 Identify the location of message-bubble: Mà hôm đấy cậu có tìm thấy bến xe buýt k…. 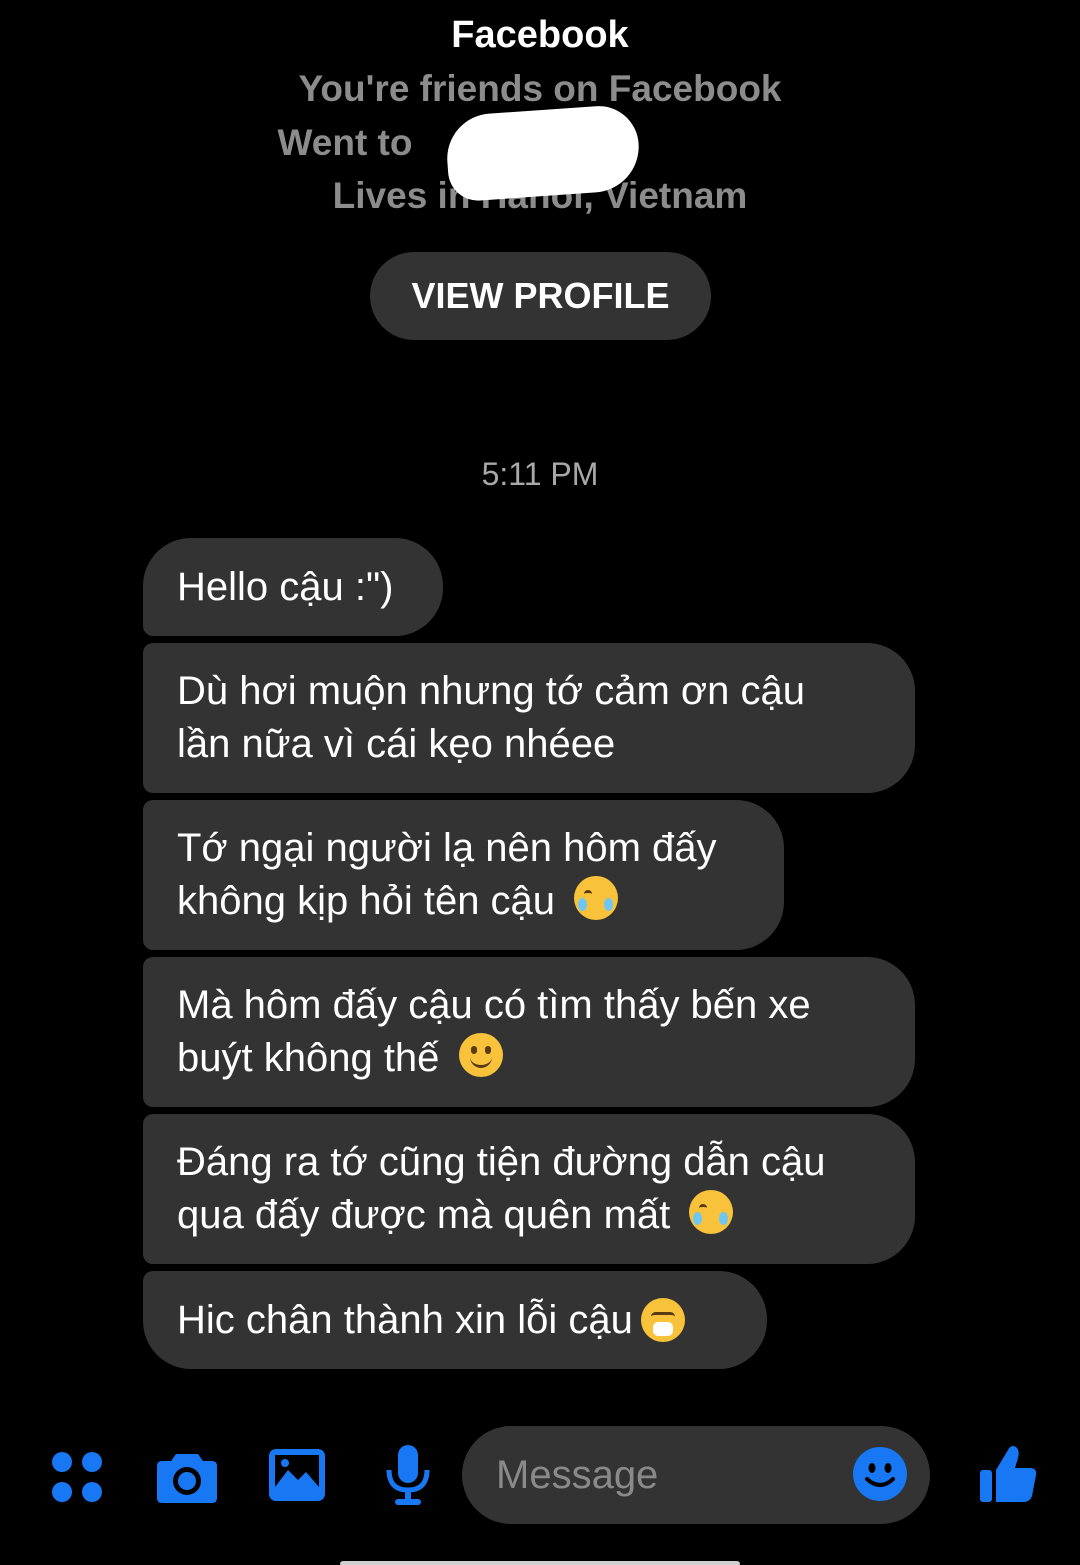
(529, 1032).